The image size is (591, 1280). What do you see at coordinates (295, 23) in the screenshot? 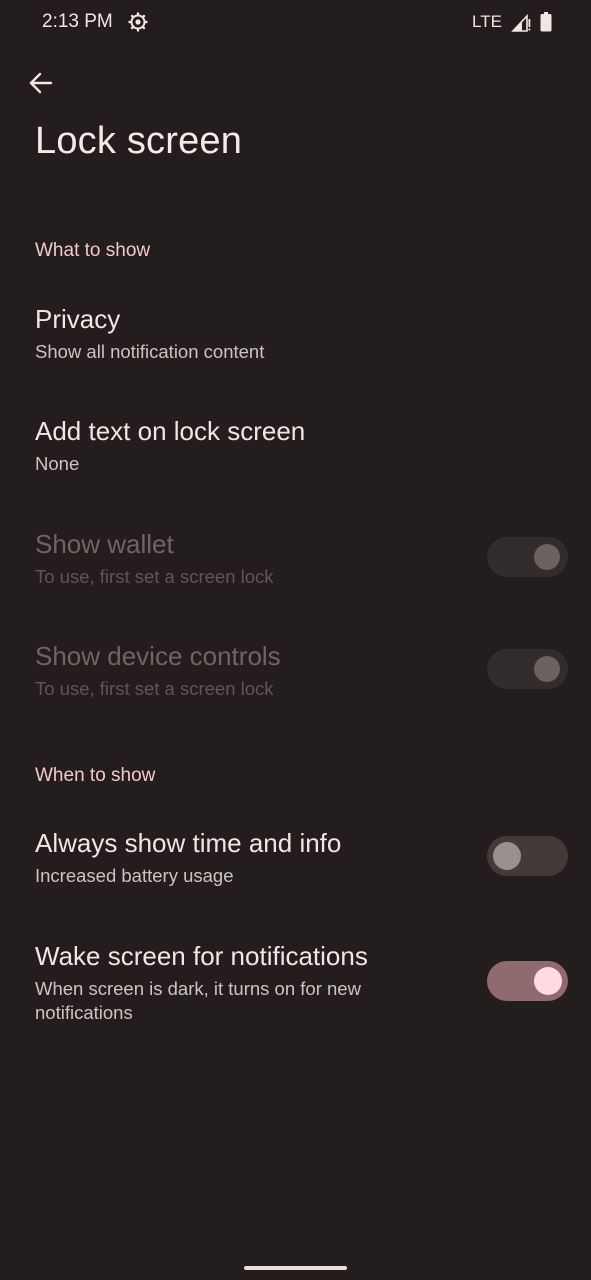
I see `status-bar: 2:13 PM LTE` at bounding box center [295, 23].